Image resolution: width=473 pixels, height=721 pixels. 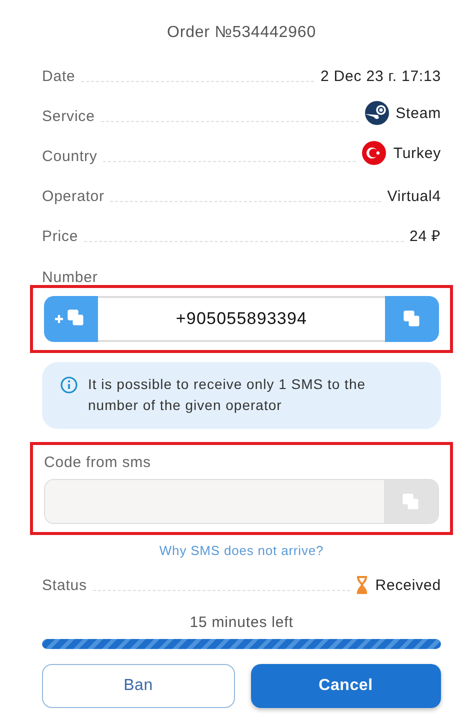 I want to click on field-label: Operator, so click(x=73, y=196).